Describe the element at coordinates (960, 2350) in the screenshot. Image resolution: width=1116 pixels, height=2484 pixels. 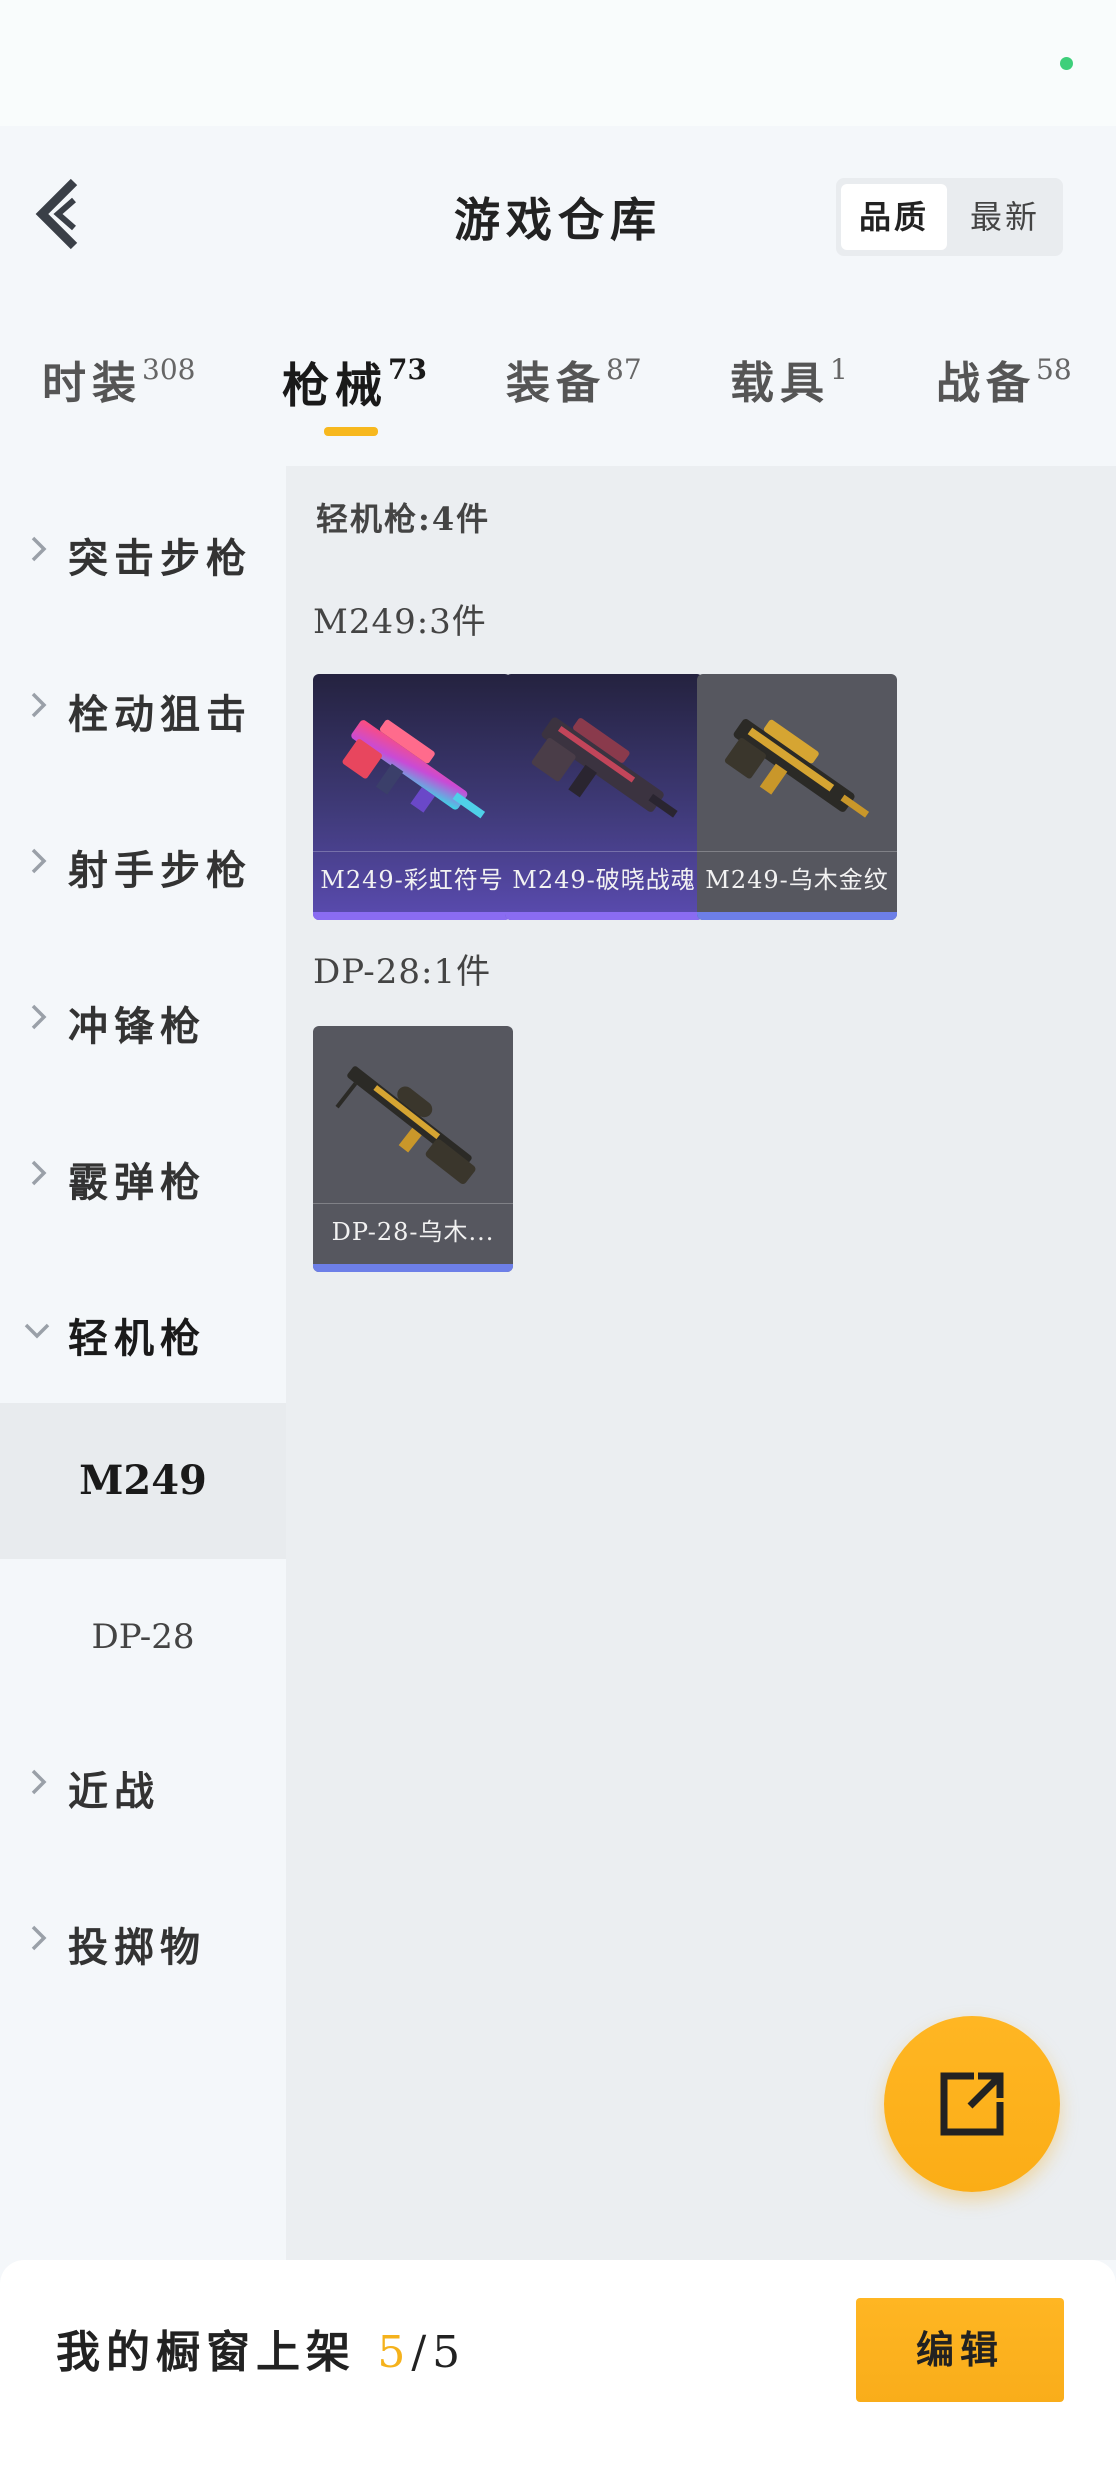
I see `edit-button: 编辑` at that location.